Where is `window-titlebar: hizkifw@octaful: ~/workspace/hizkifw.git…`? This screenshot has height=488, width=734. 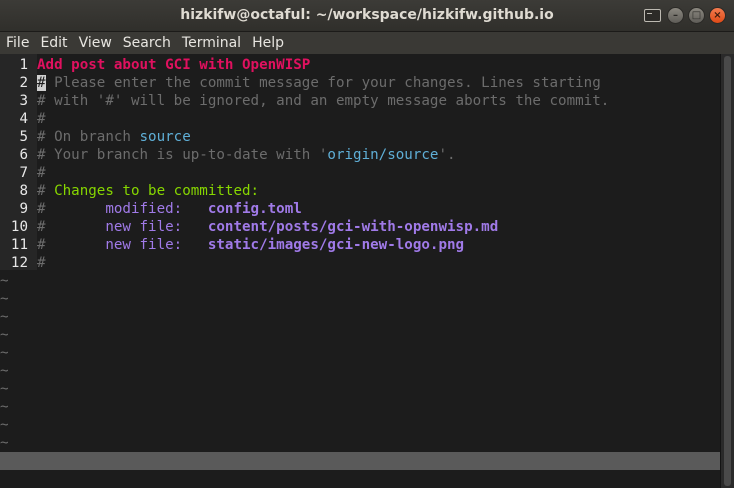 window-titlebar: hizkifw@octaful: ~/workspace/hizkifw.git… is located at coordinates (367, 16).